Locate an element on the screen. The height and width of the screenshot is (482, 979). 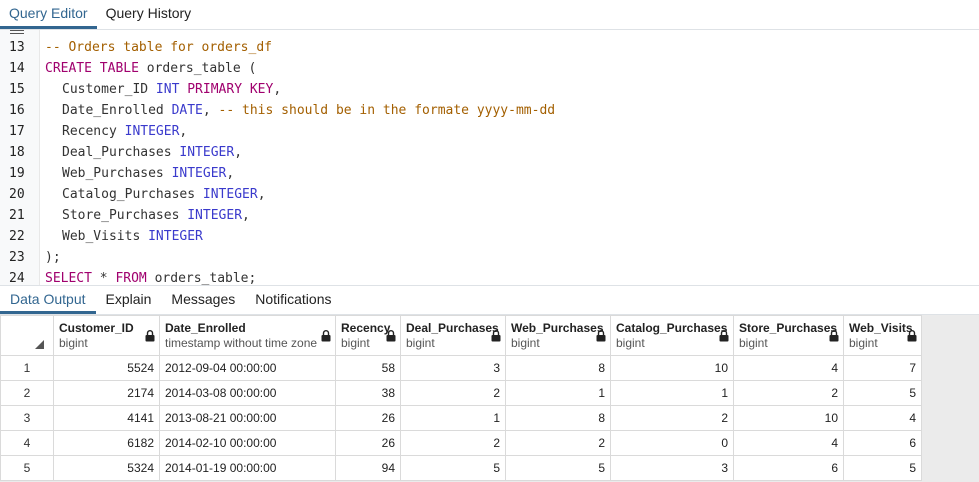
row-number: 5 is located at coordinates (27, 468).